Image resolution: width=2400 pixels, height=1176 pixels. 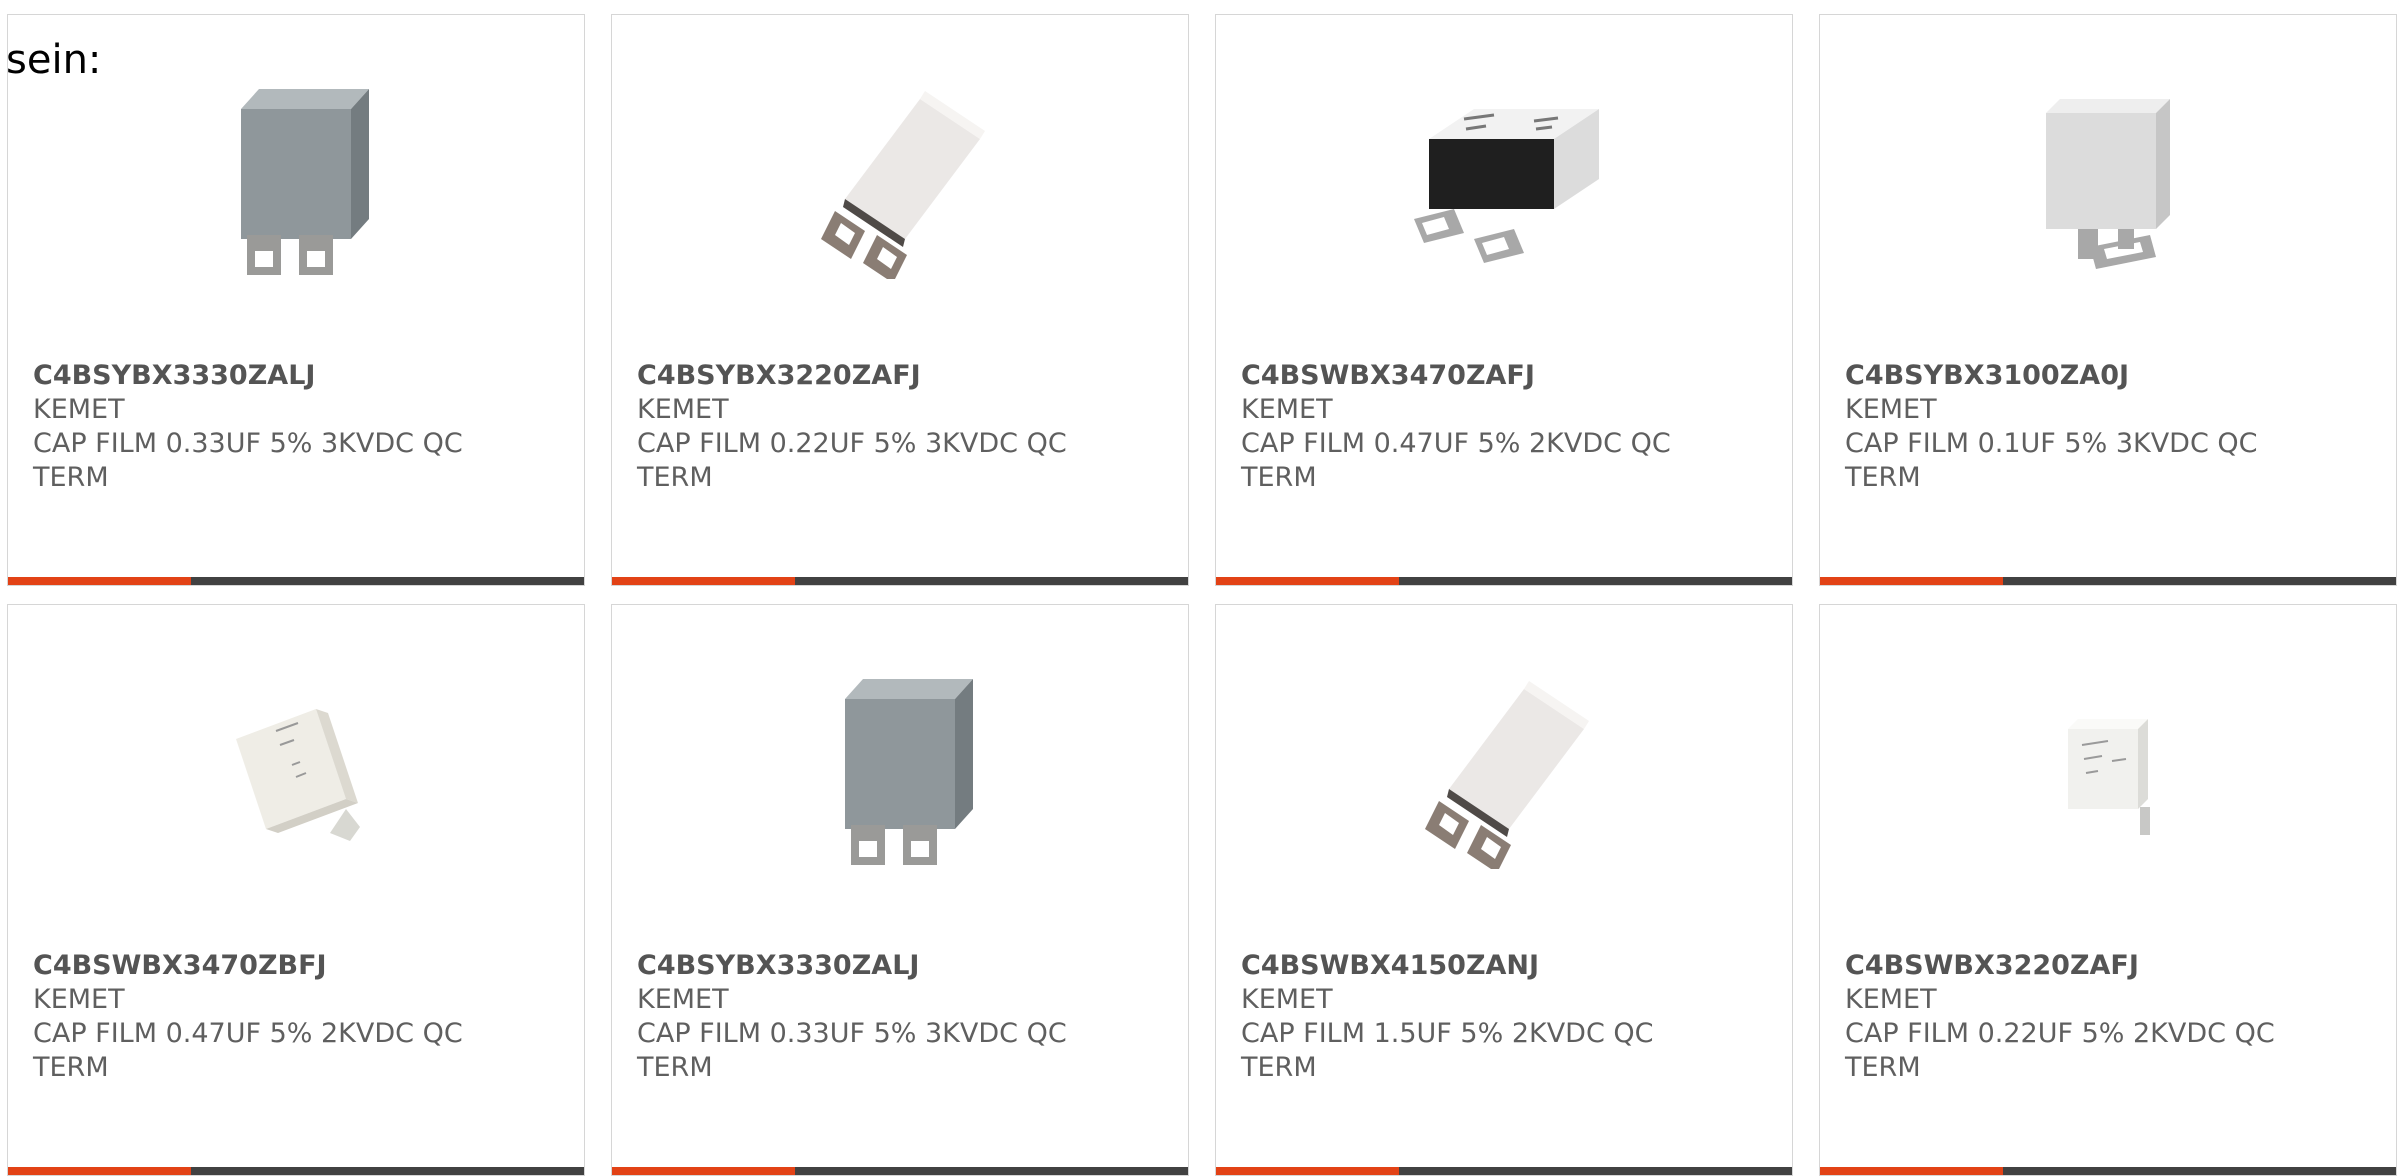 I want to click on intro-text: sein:, so click(x=54, y=60).